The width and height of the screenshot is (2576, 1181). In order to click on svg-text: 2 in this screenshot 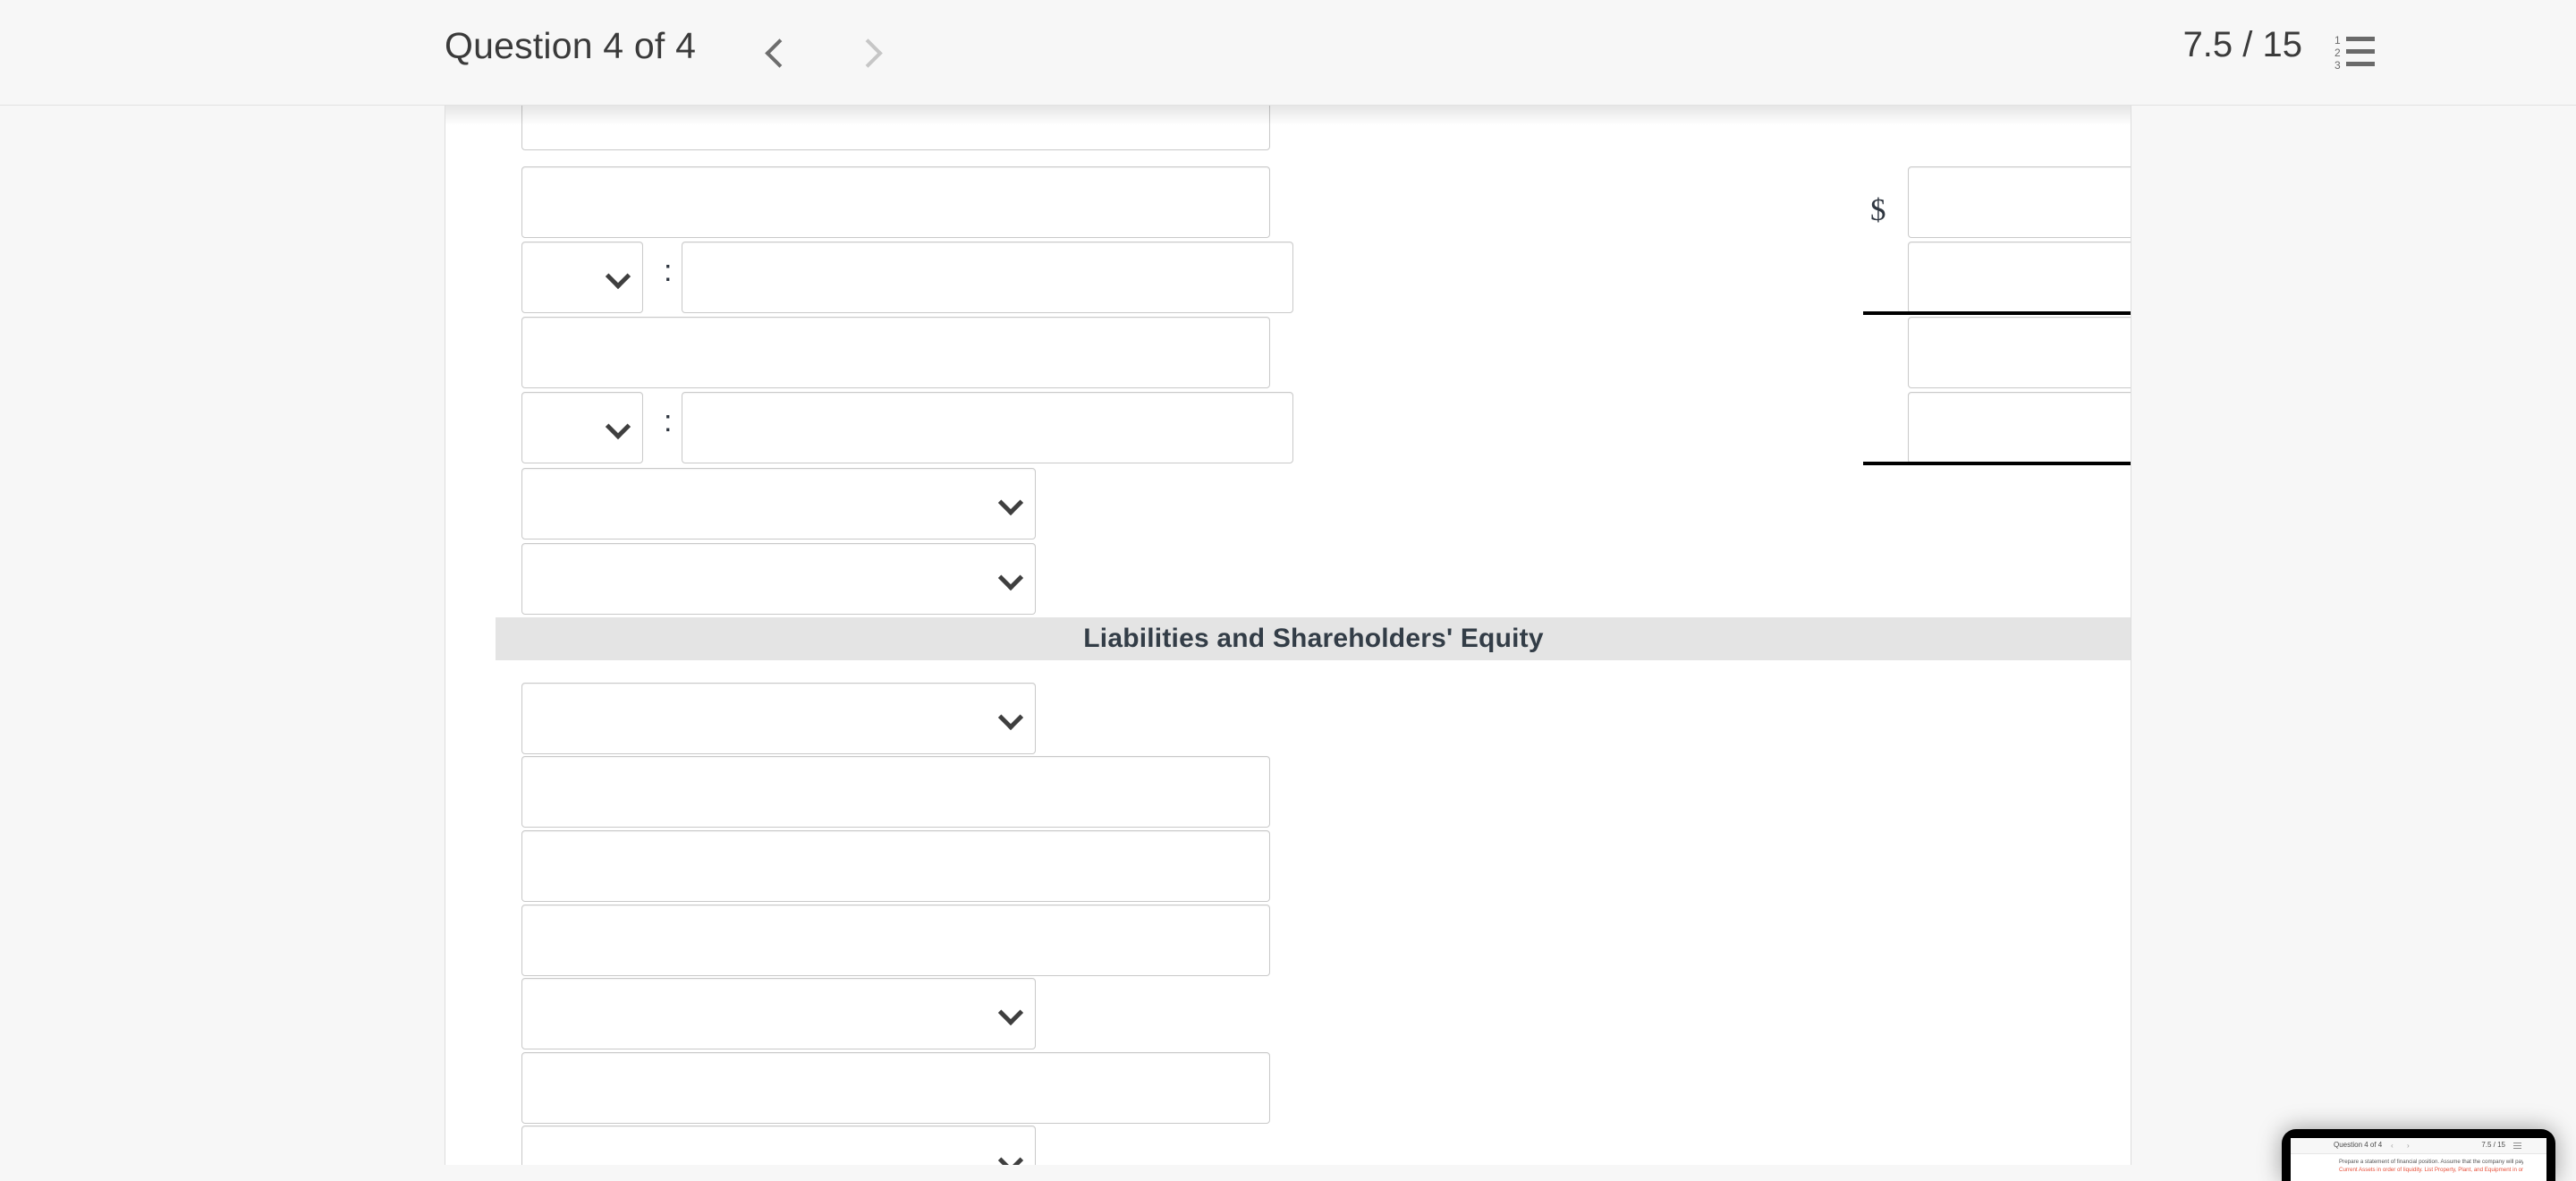, I will do `click(2337, 53)`.